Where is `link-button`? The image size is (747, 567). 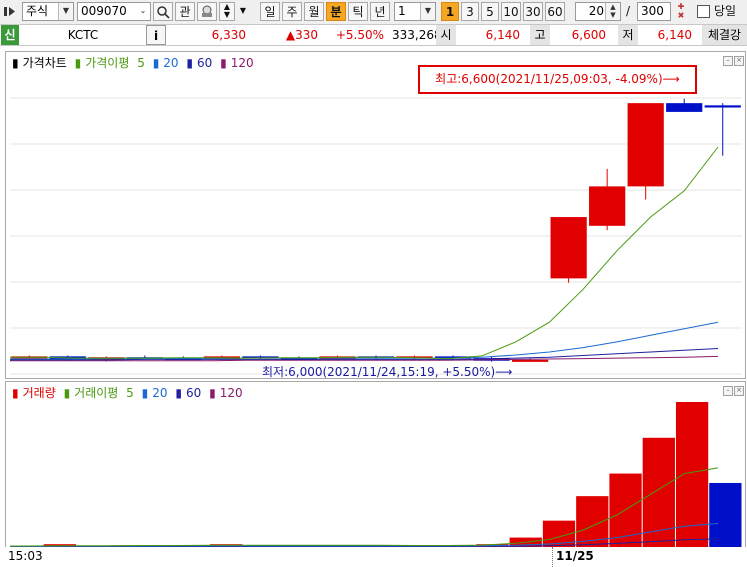
link-button is located at coordinates (207, 11).